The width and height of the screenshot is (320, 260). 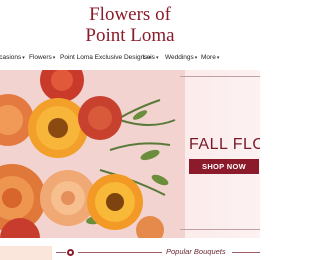 What do you see at coordinates (196, 251) in the screenshot?
I see `section-title: Popular Bouquets` at bounding box center [196, 251].